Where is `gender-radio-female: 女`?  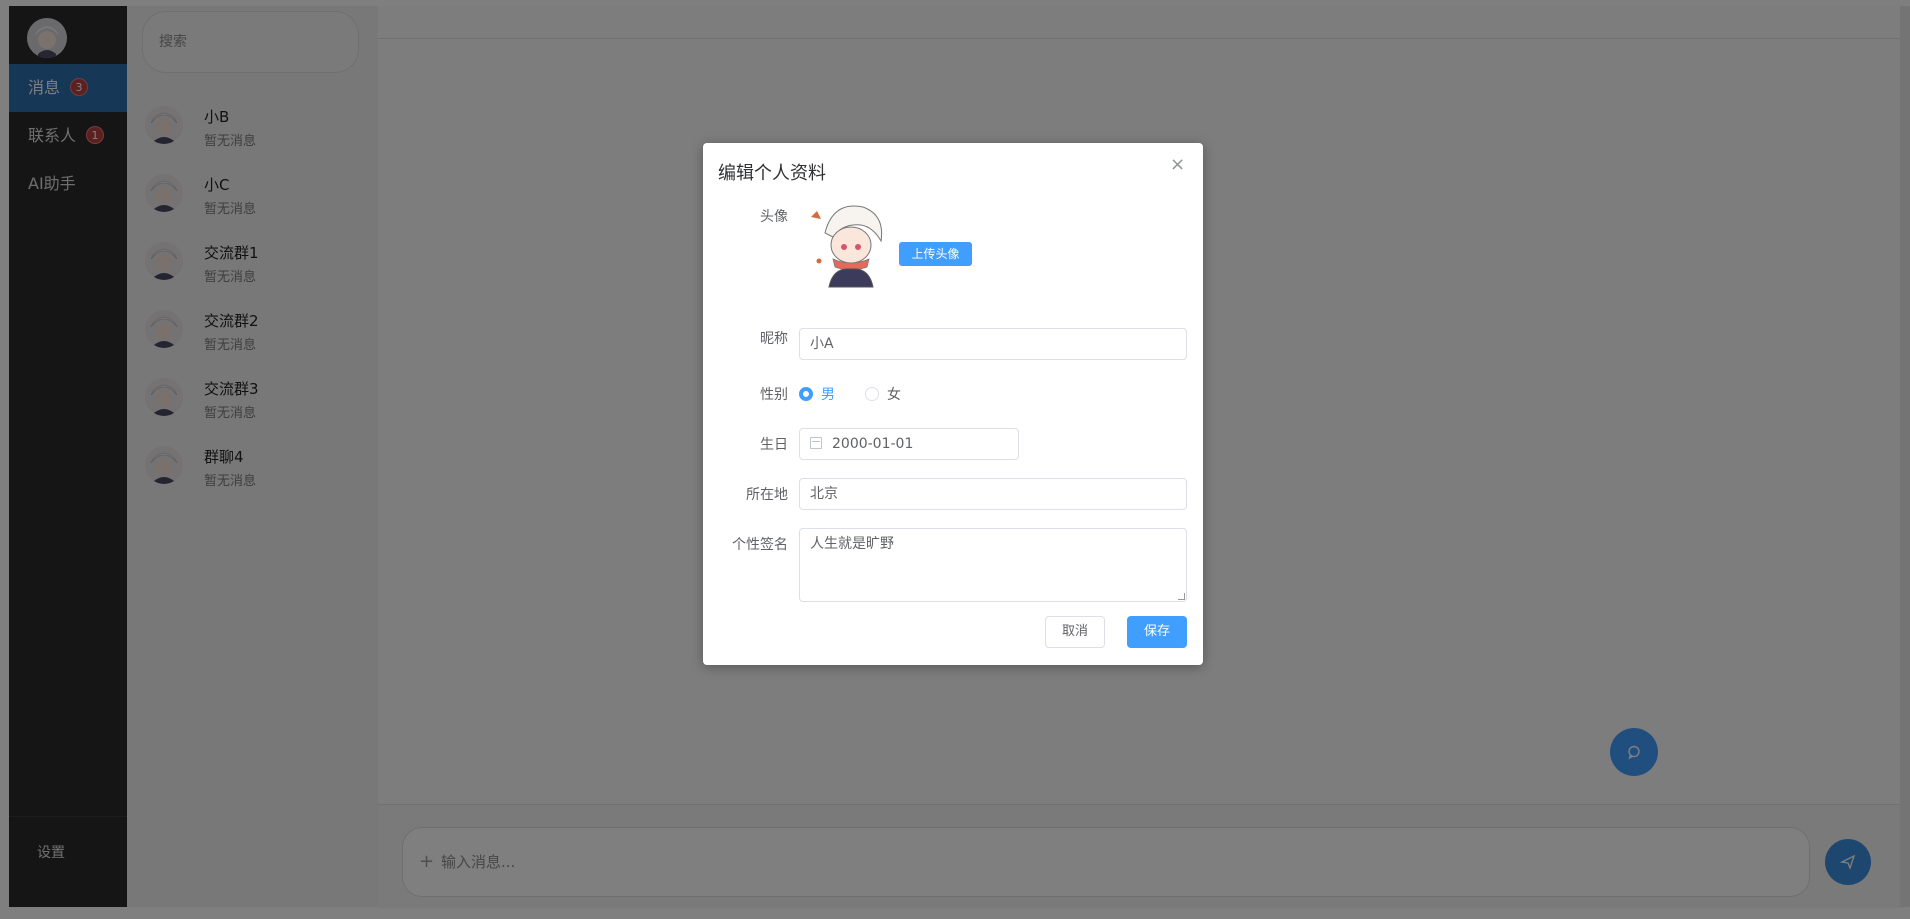 gender-radio-female: 女 is located at coordinates (883, 394).